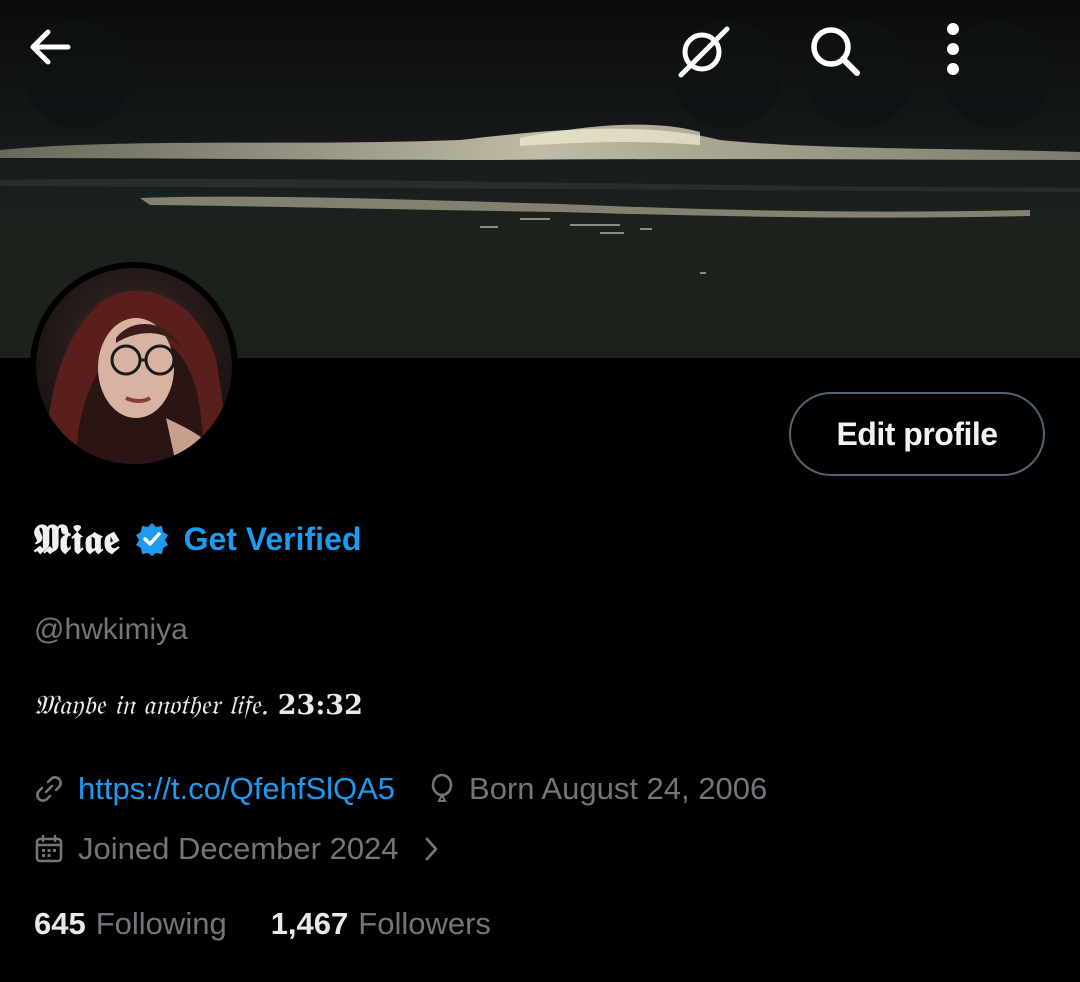 The height and width of the screenshot is (982, 1080). I want to click on name-row: 𝕸𝖎𝖆𝖊 Get Verified, so click(197, 539).